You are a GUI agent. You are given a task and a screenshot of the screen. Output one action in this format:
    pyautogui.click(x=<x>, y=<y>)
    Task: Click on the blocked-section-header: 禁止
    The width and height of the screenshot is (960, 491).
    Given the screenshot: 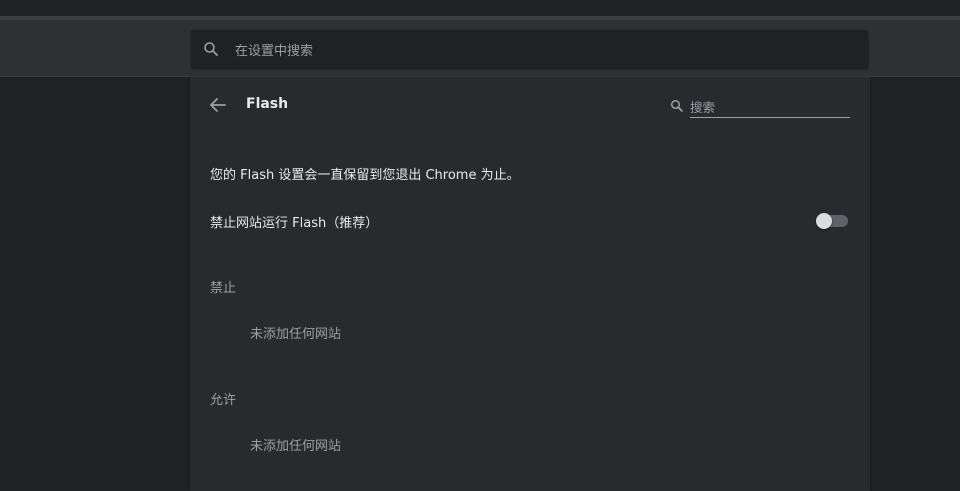 What is the action you would take?
    pyautogui.click(x=223, y=288)
    